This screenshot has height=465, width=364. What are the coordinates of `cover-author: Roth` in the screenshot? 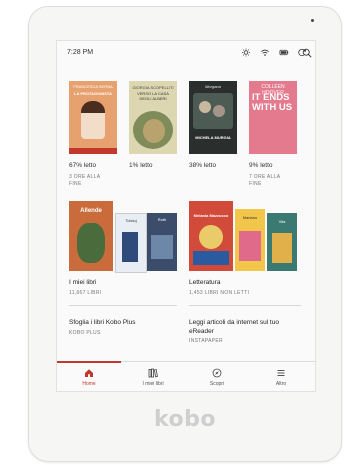 It's located at (162, 219).